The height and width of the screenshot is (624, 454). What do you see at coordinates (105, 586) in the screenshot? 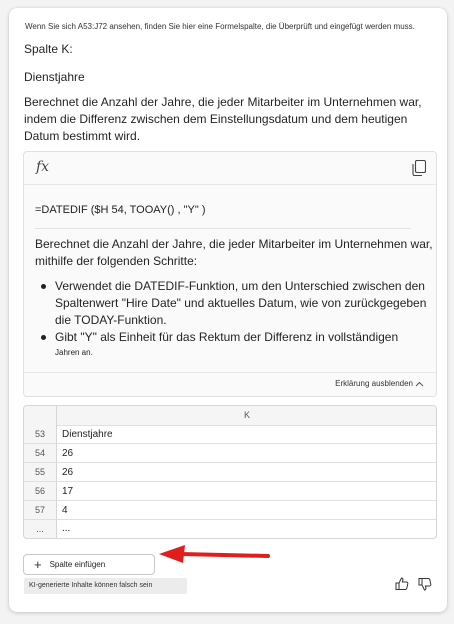
I see `ai-disclaimer: KI-generierte Inhalte können falsch sein` at bounding box center [105, 586].